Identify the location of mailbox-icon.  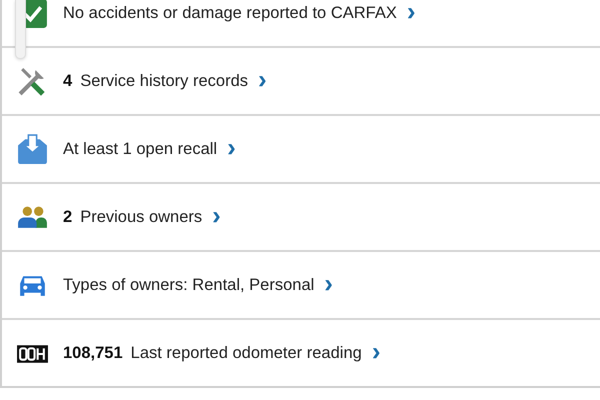
(32, 149).